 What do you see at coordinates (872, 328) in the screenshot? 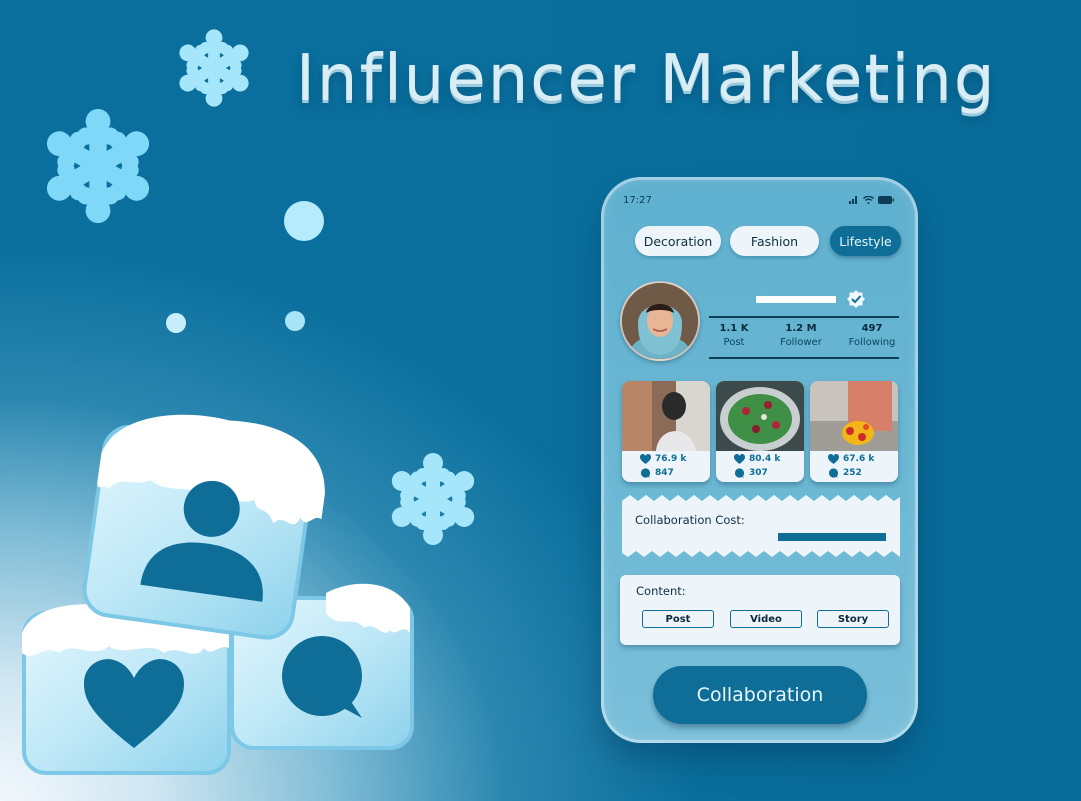
I see `stat-value: 497` at bounding box center [872, 328].